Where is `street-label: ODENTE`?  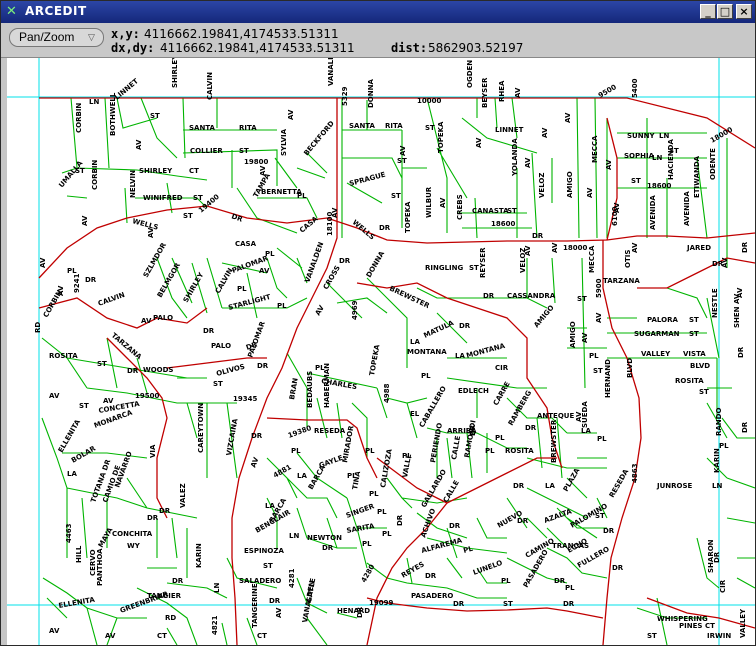
street-label: ODENTE is located at coordinates (713, 164).